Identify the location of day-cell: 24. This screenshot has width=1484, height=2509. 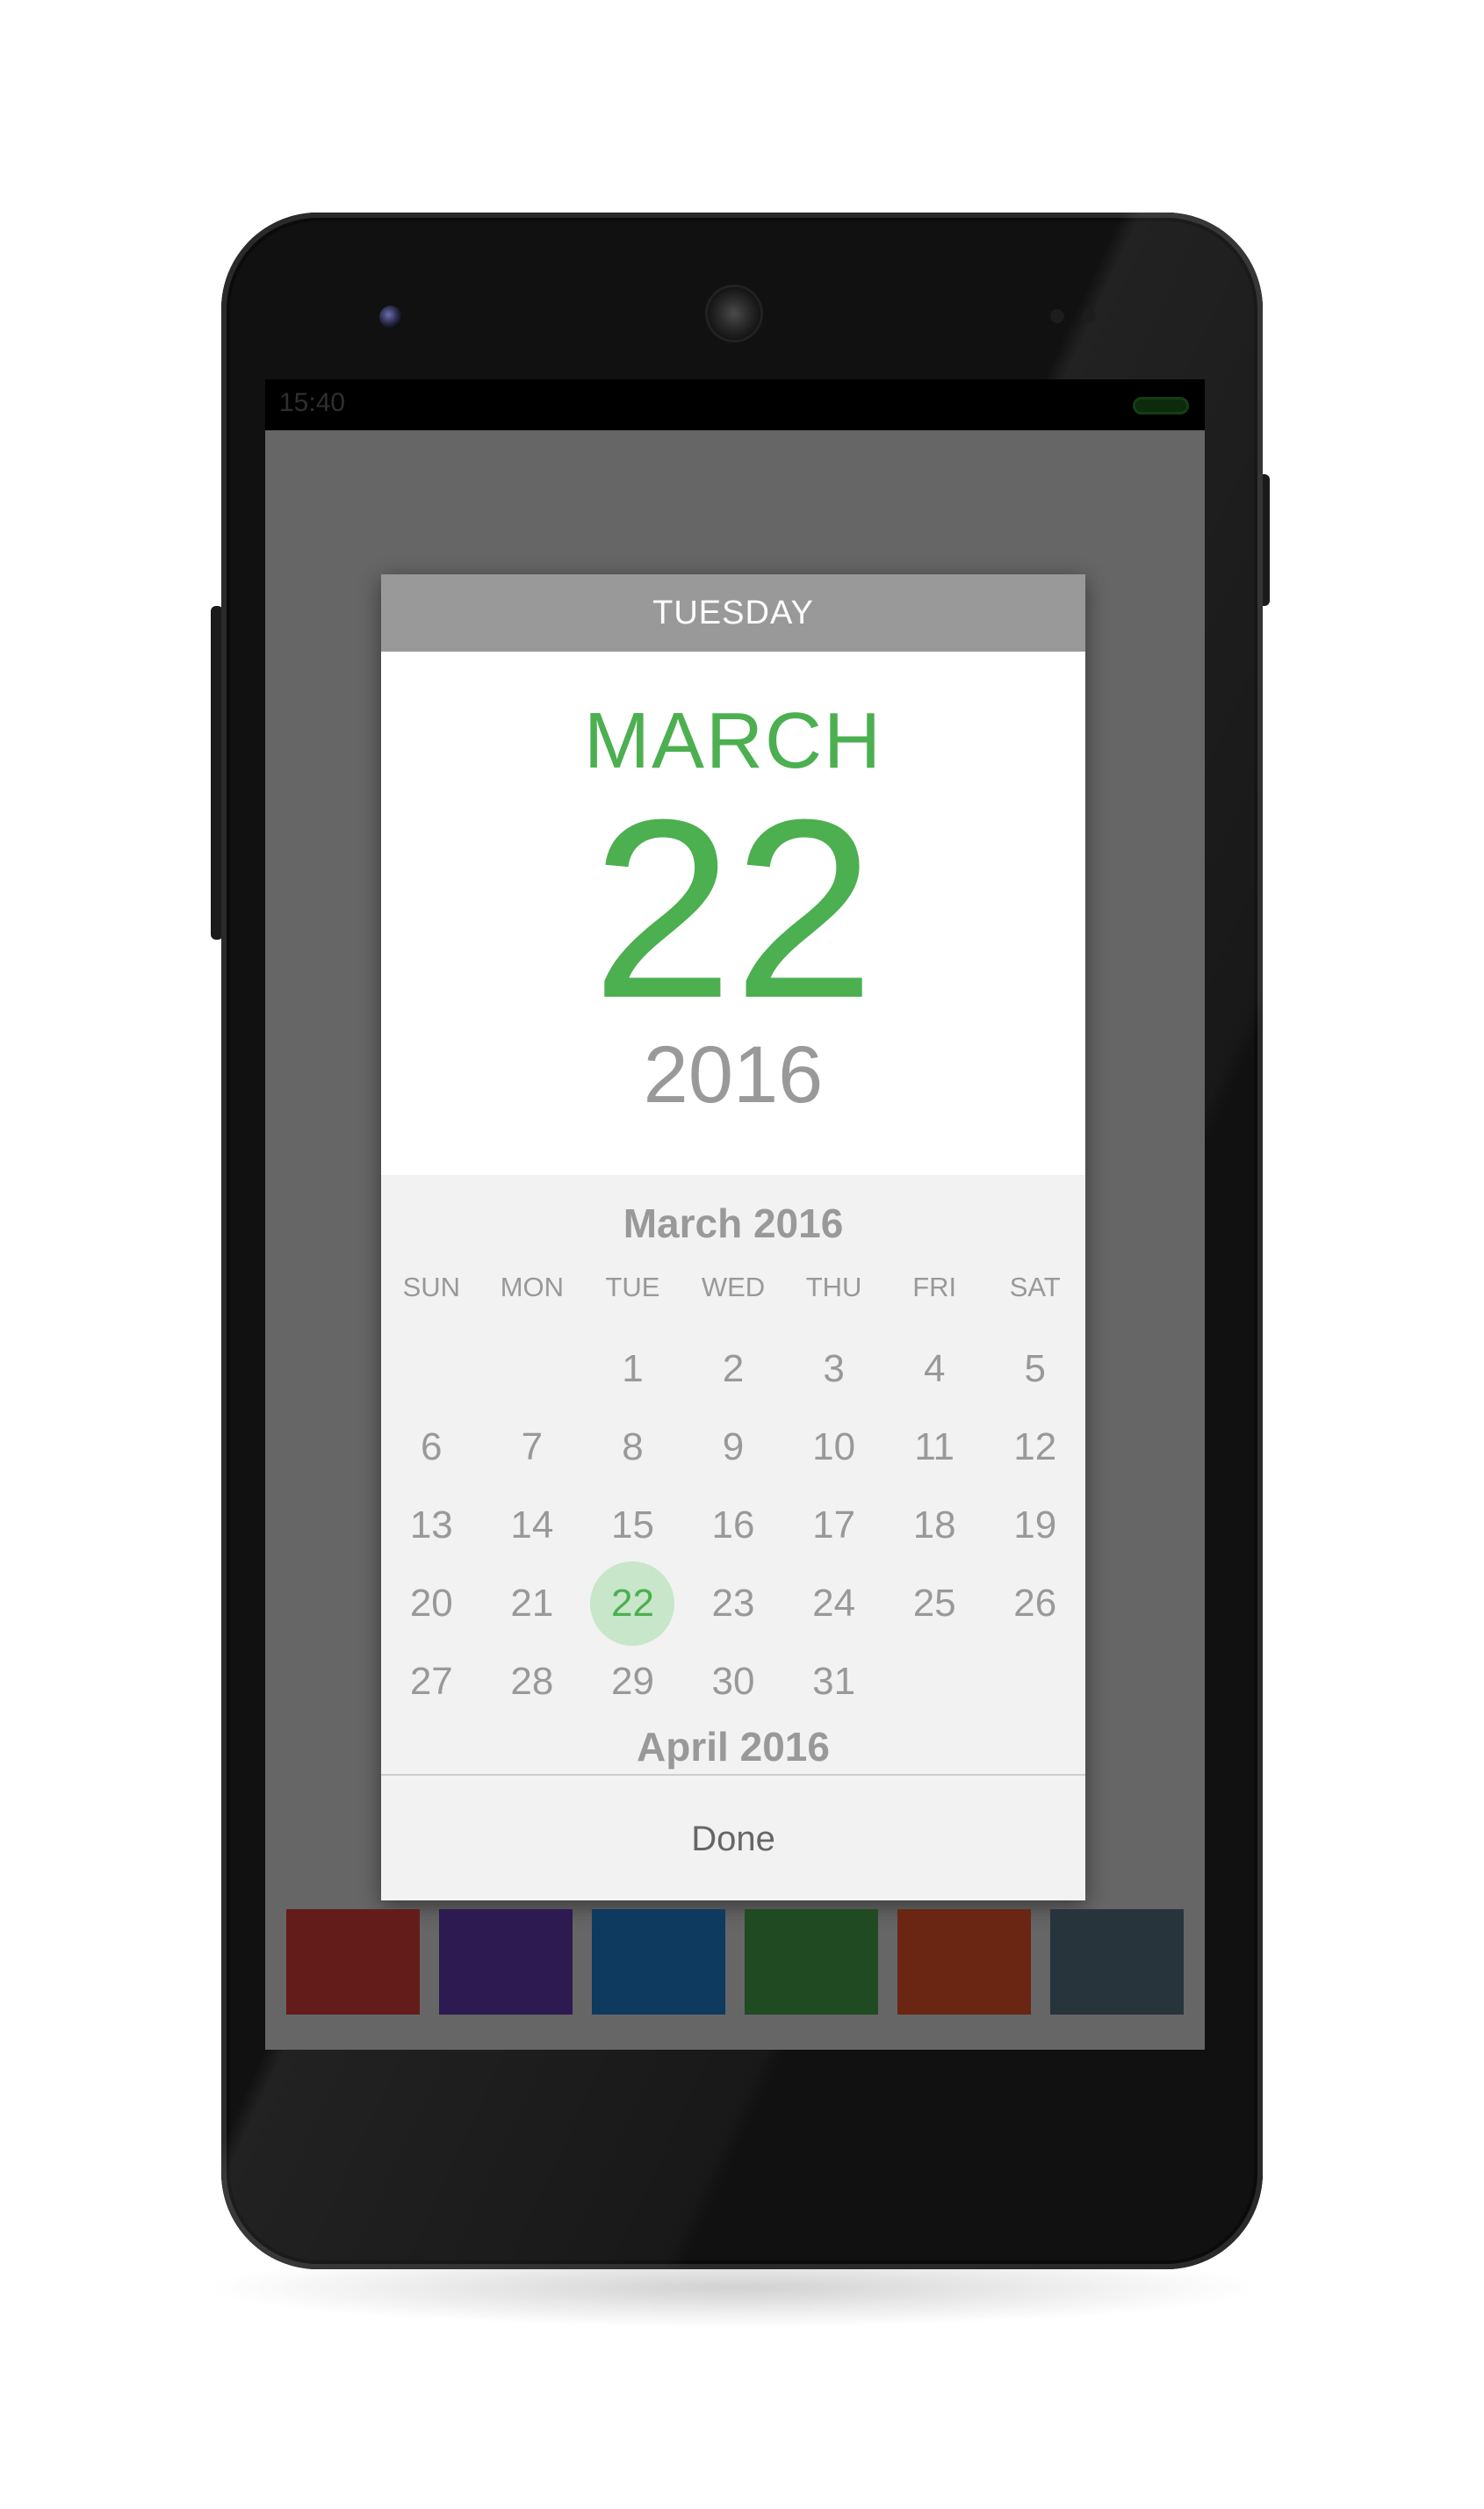
(833, 1603).